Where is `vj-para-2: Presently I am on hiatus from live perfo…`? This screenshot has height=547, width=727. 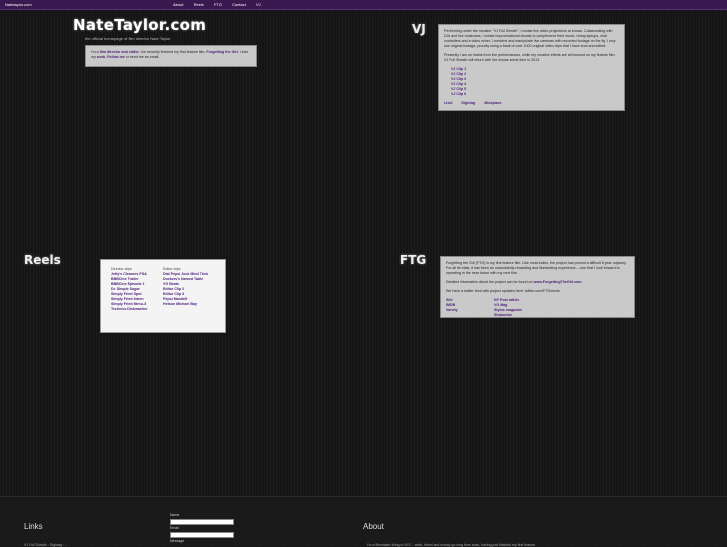
vj-para-2: Presently I am on hiatus from live perfo… is located at coordinates (530, 57).